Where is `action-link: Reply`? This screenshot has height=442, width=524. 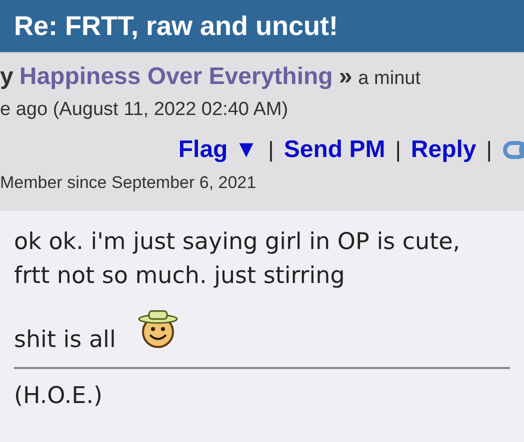 action-link: Reply is located at coordinates (443, 150).